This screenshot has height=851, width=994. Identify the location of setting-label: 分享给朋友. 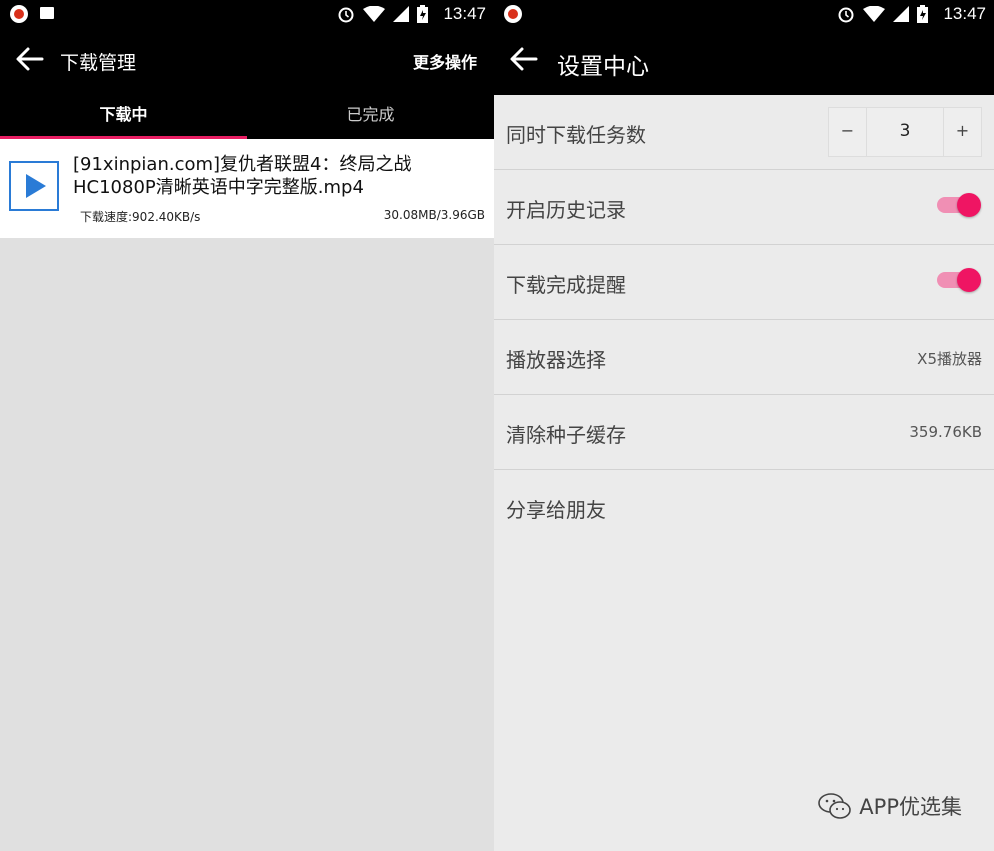
(556, 510).